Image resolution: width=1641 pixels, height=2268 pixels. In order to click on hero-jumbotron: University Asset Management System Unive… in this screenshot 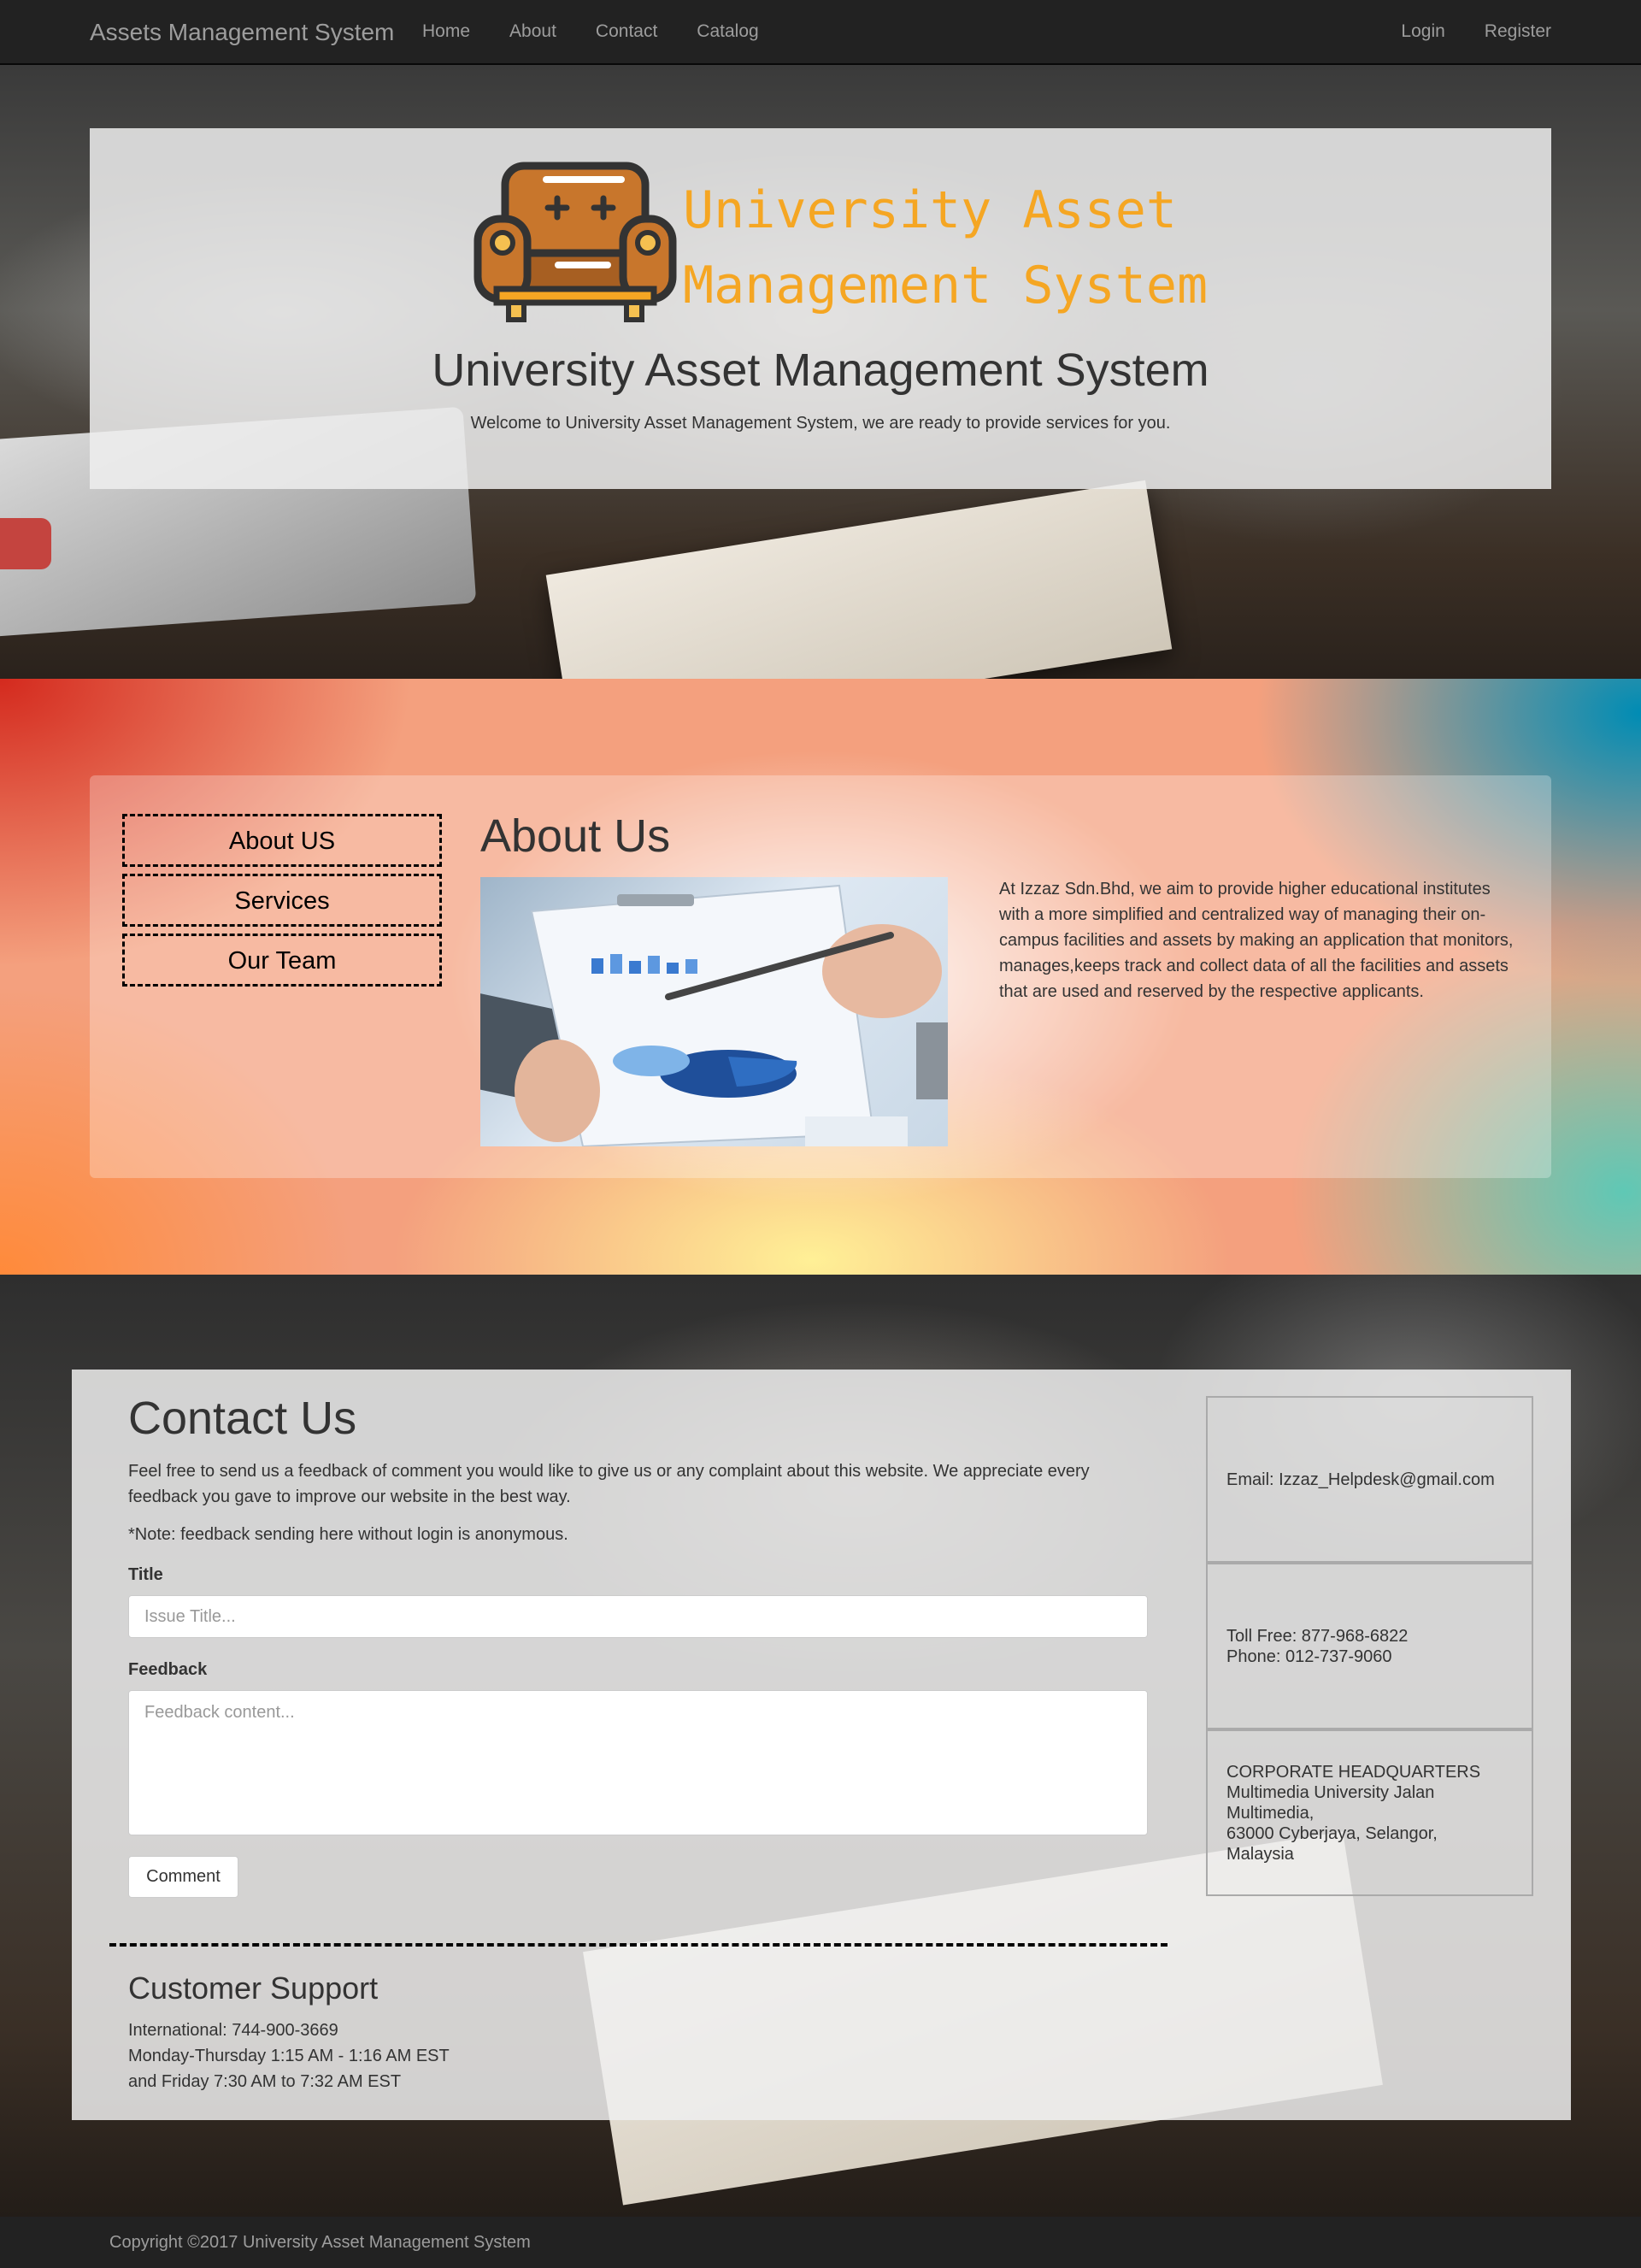, I will do `click(820, 308)`.